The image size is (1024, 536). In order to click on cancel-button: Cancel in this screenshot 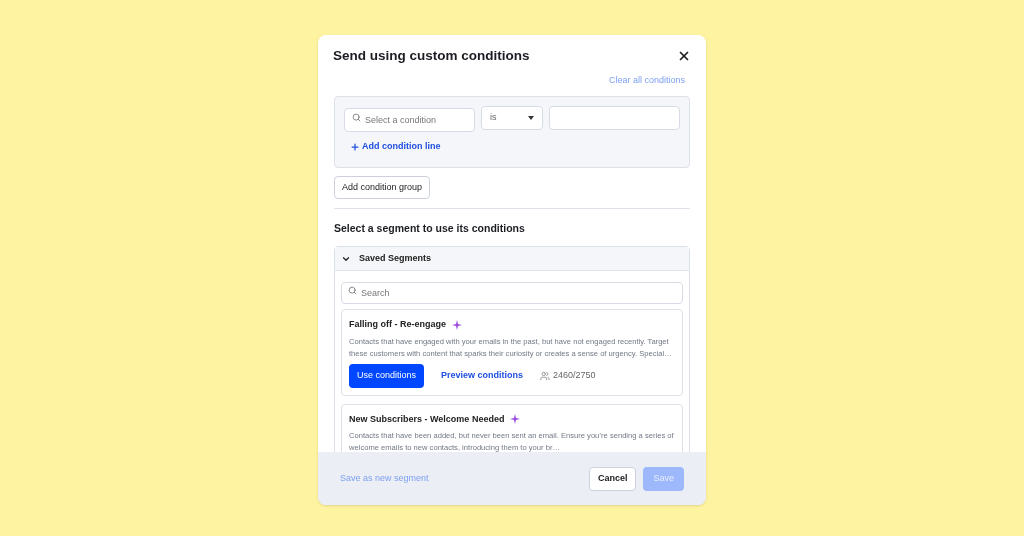, I will do `click(612, 478)`.